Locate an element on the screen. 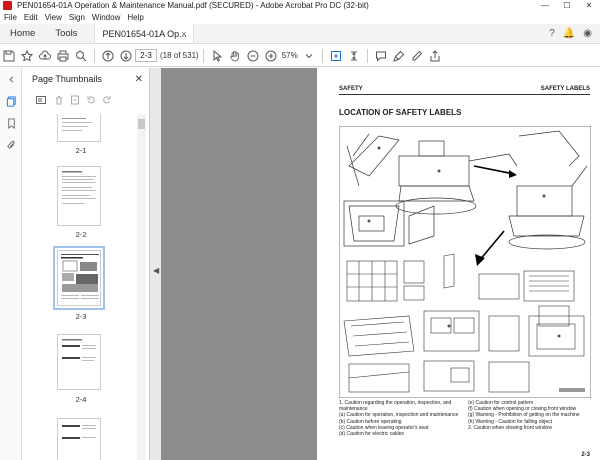  pages-icon is located at coordinates (11, 101).